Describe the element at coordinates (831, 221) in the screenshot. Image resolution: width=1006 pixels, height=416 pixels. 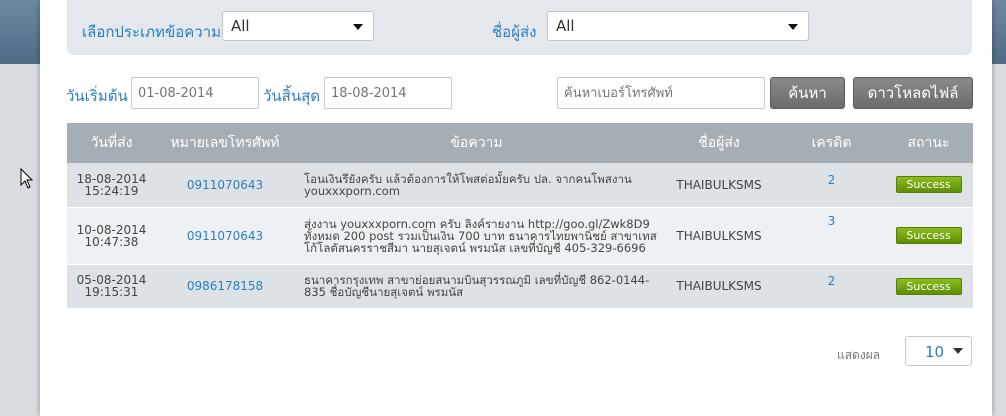
I see `credit-link: 3` at that location.